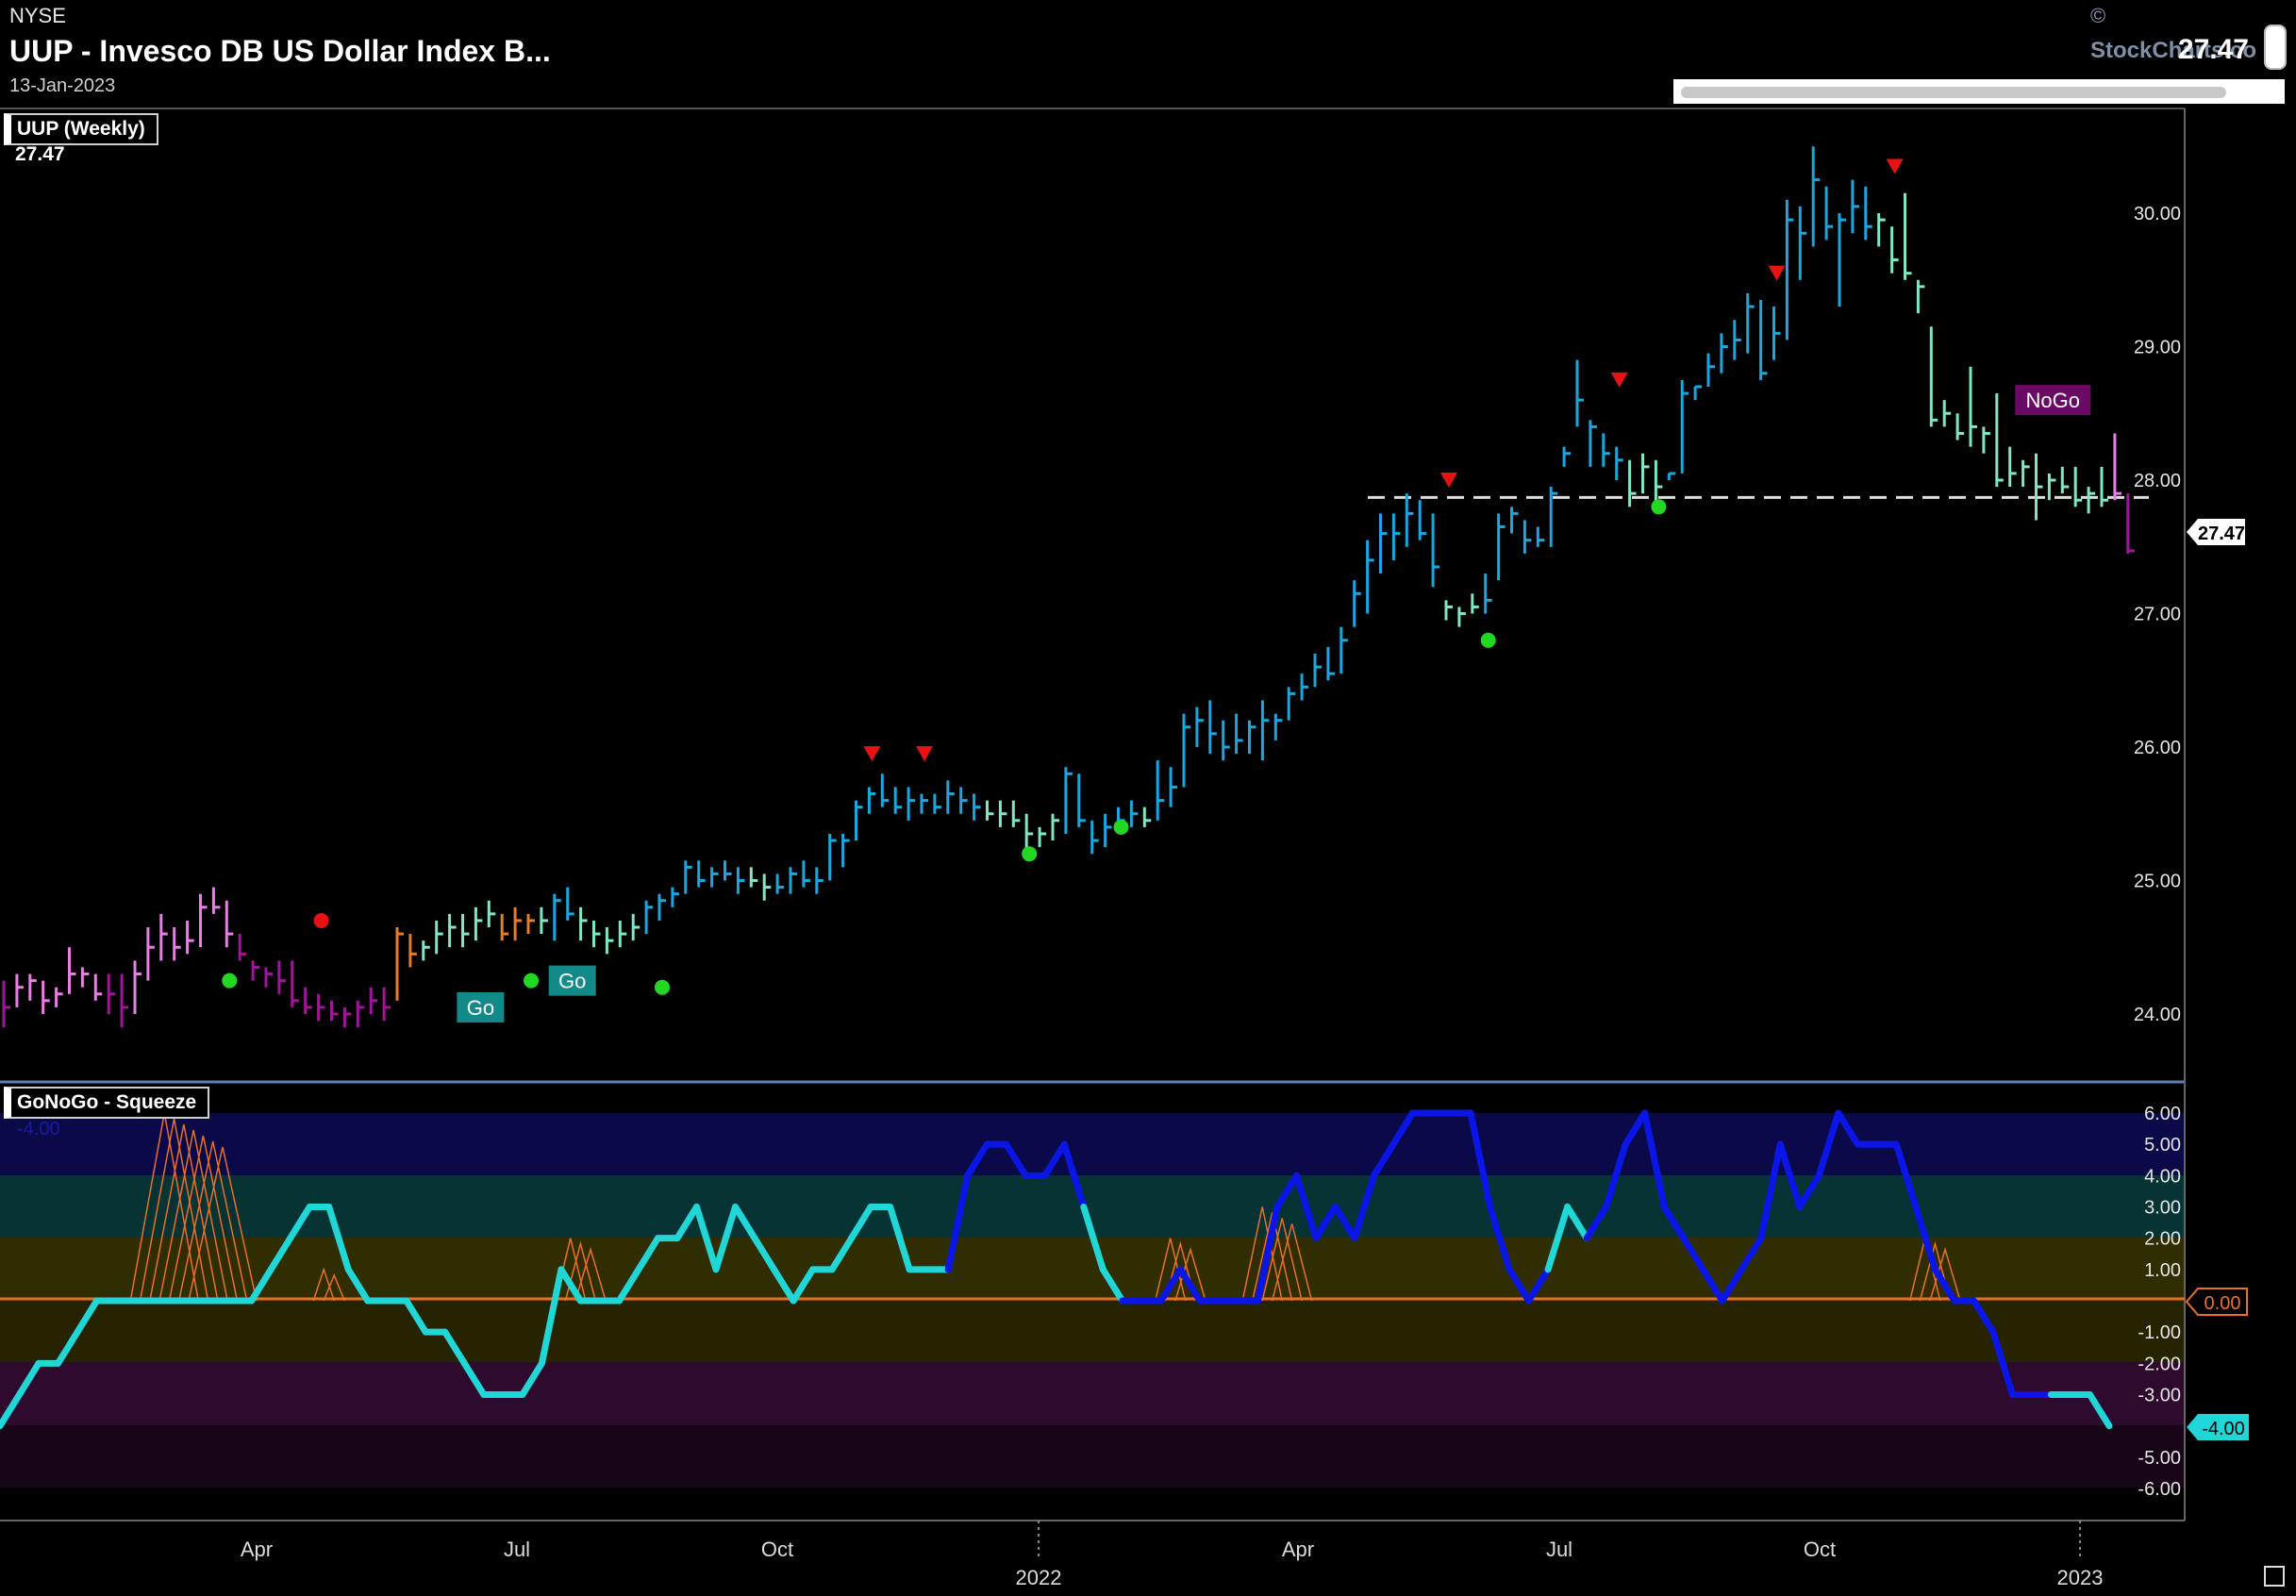 This screenshot has width=2296, height=1596. I want to click on year-label-2022: 2022, so click(1039, 1577).